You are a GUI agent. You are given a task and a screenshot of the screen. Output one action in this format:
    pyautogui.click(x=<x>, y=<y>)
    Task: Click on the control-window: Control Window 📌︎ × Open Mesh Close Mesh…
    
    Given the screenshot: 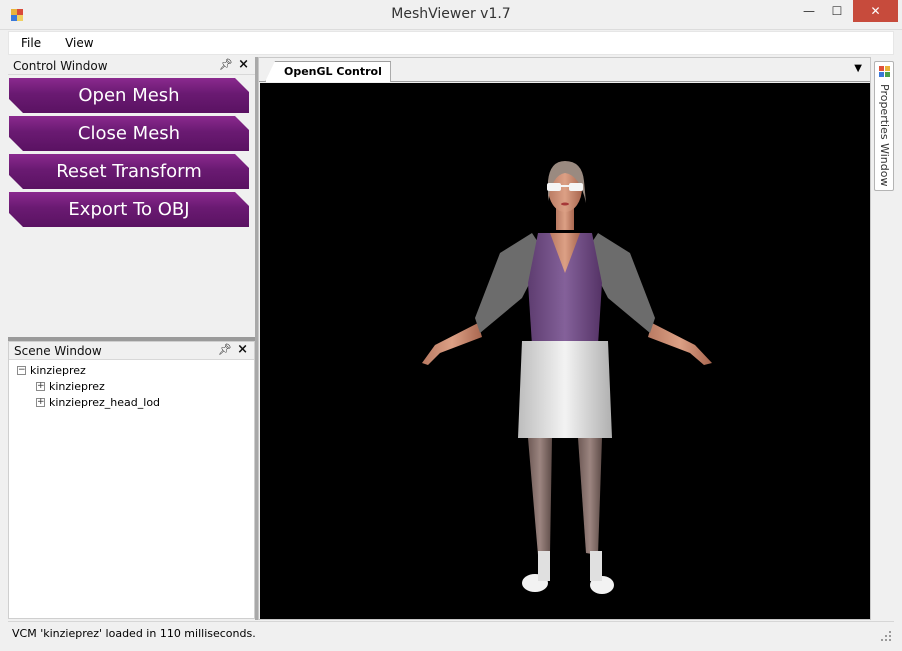 What is the action you would take?
    pyautogui.click(x=131, y=197)
    